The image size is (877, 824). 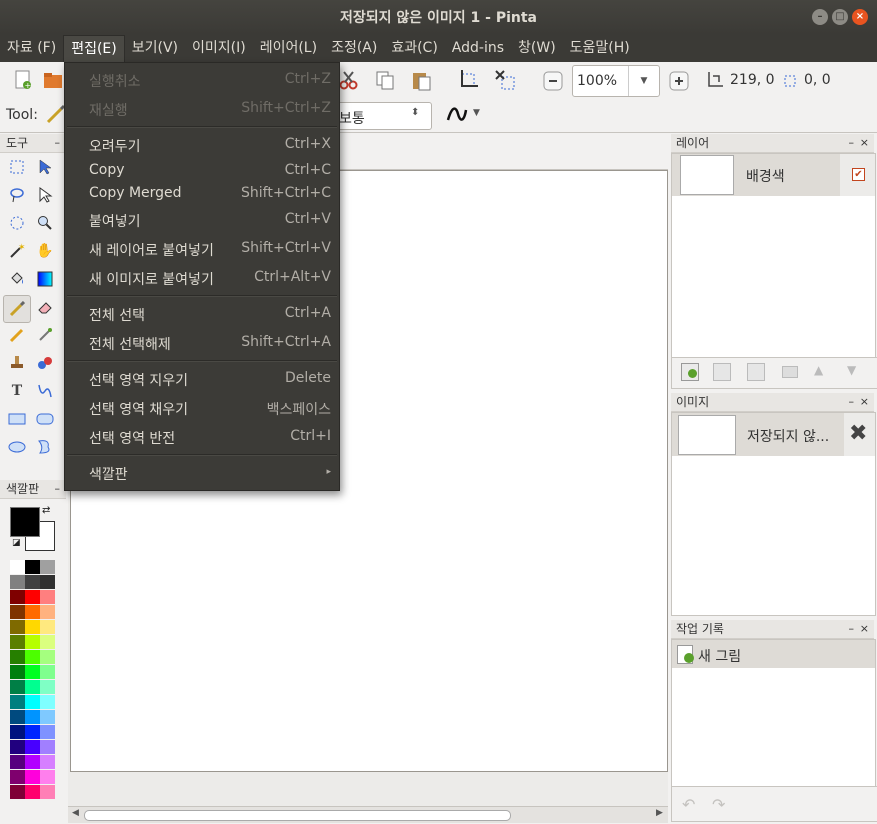 What do you see at coordinates (858, 433) in the screenshot?
I see `close-image-icon: ✖` at bounding box center [858, 433].